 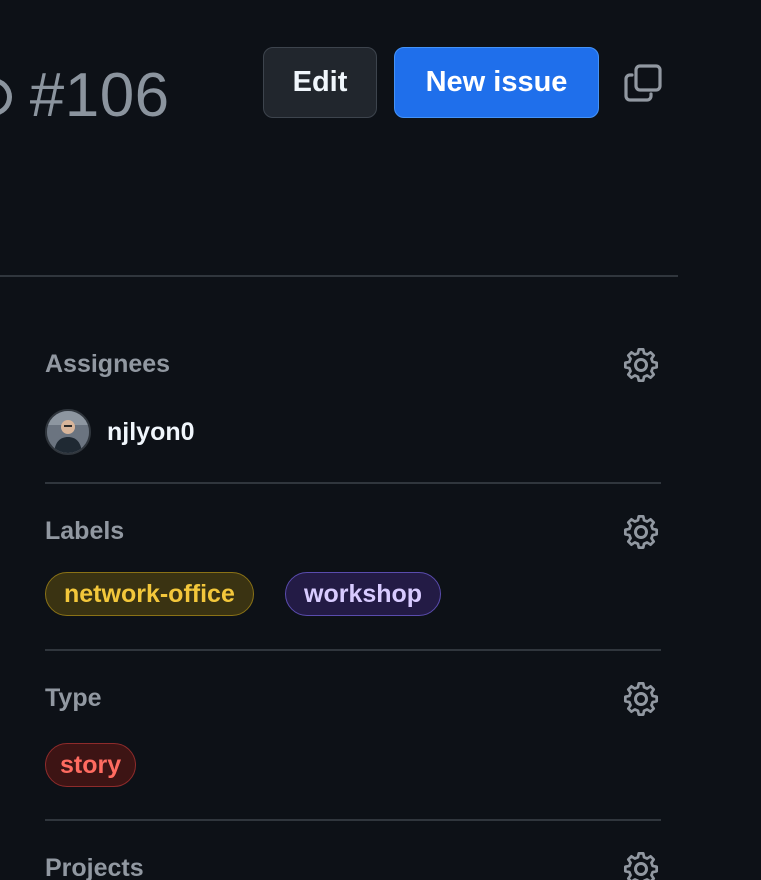 I want to click on header-divider, so click(x=339, y=276).